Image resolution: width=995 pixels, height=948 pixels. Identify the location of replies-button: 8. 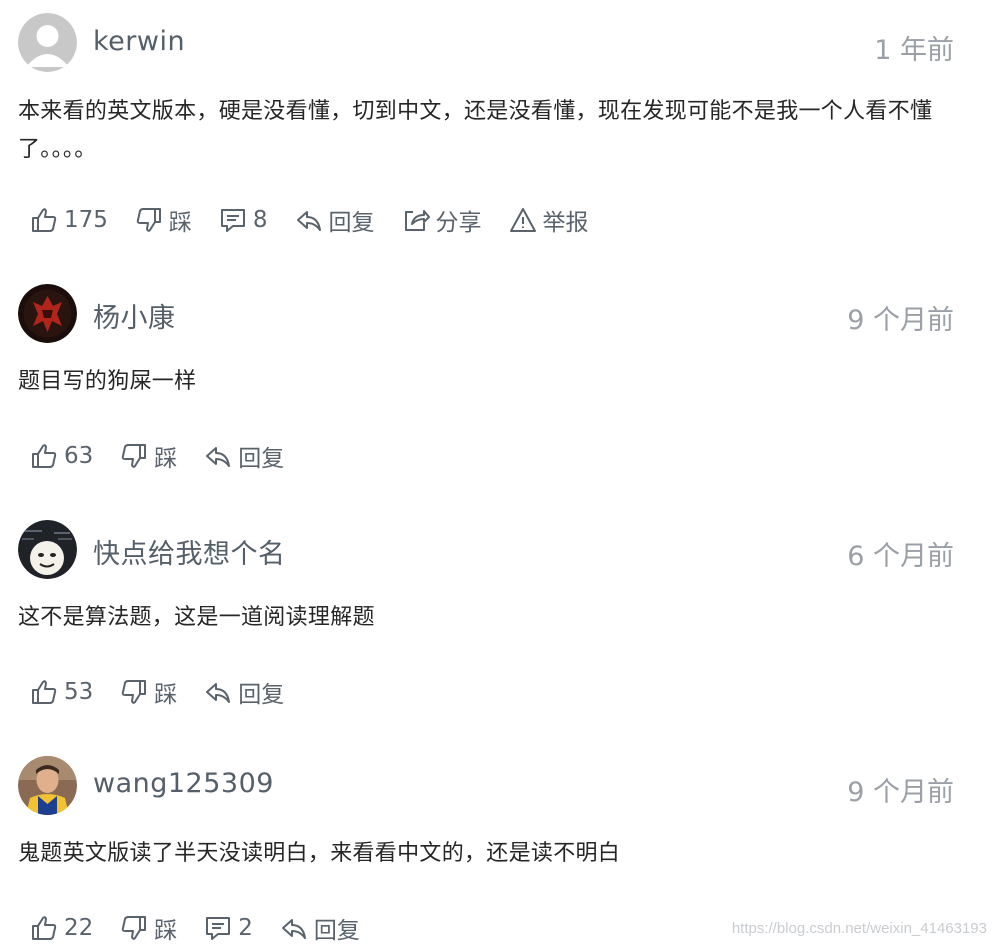
(243, 220).